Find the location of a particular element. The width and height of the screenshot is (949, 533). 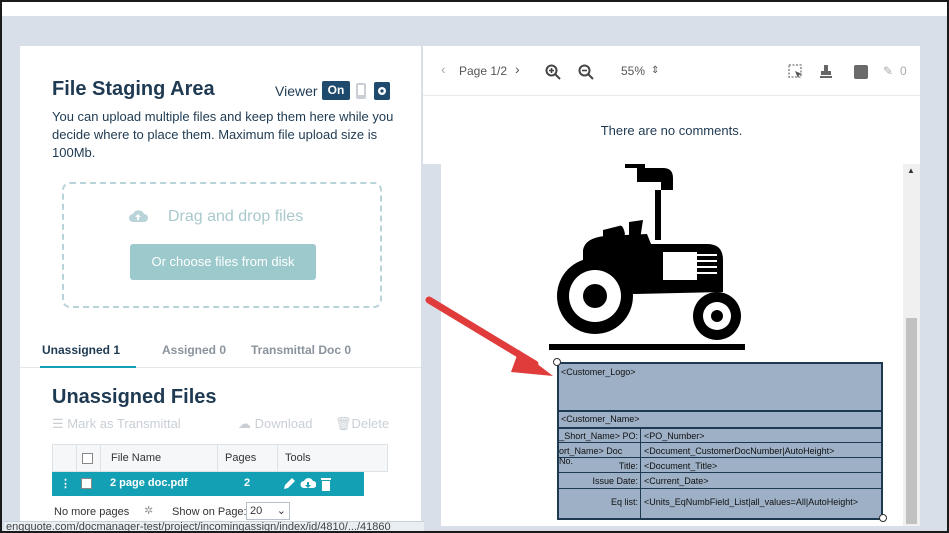

form-row-label: Title: is located at coordinates (628, 466).